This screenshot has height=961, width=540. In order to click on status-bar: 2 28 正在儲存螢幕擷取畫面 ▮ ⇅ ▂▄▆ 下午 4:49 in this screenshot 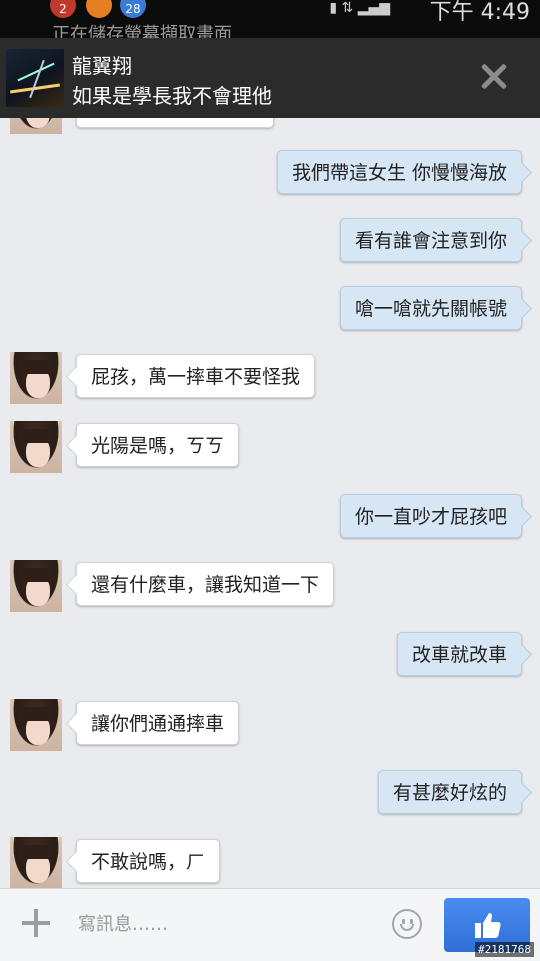, I will do `click(270, 19)`.